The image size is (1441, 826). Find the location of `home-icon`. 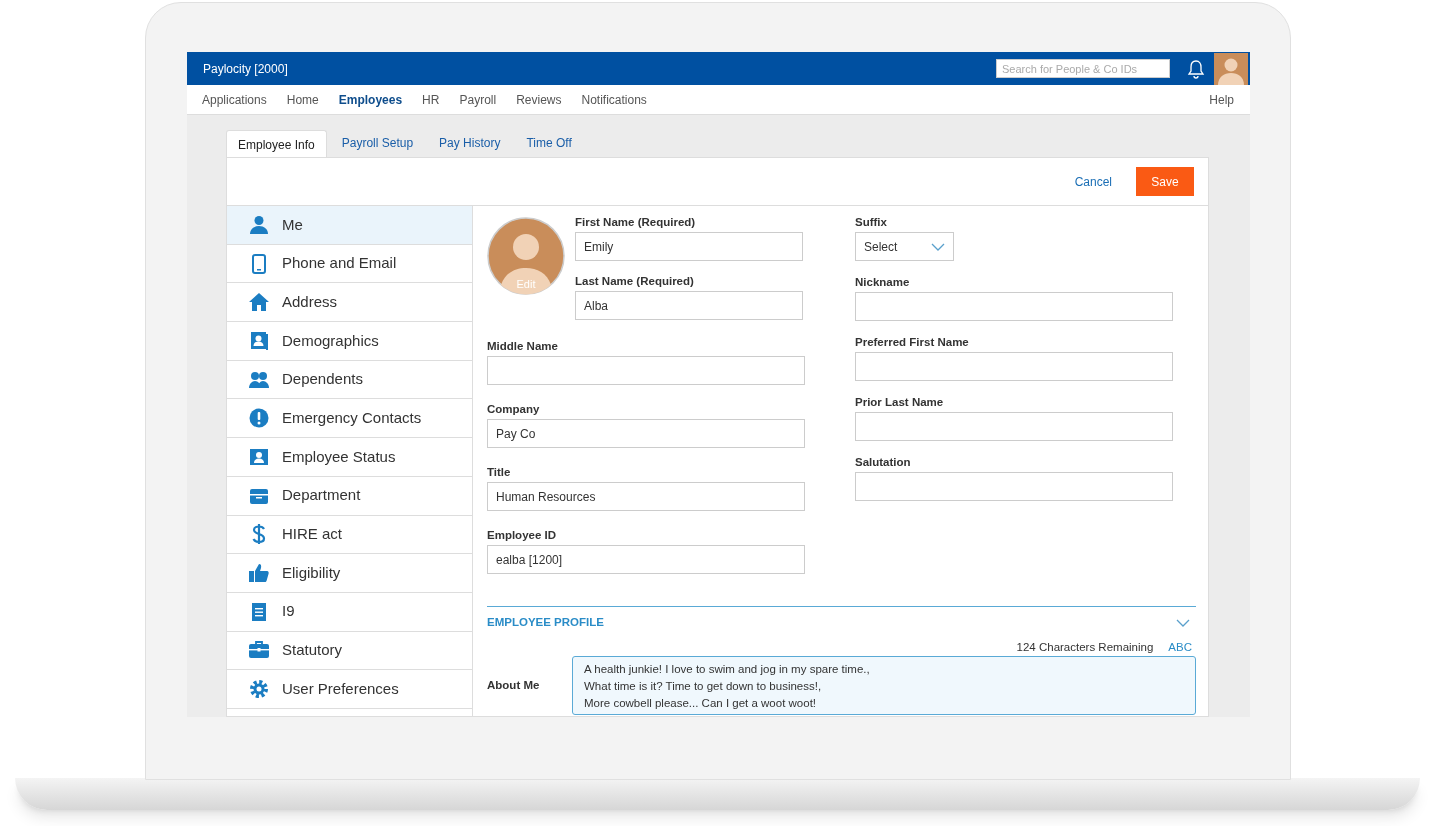

home-icon is located at coordinates (259, 302).